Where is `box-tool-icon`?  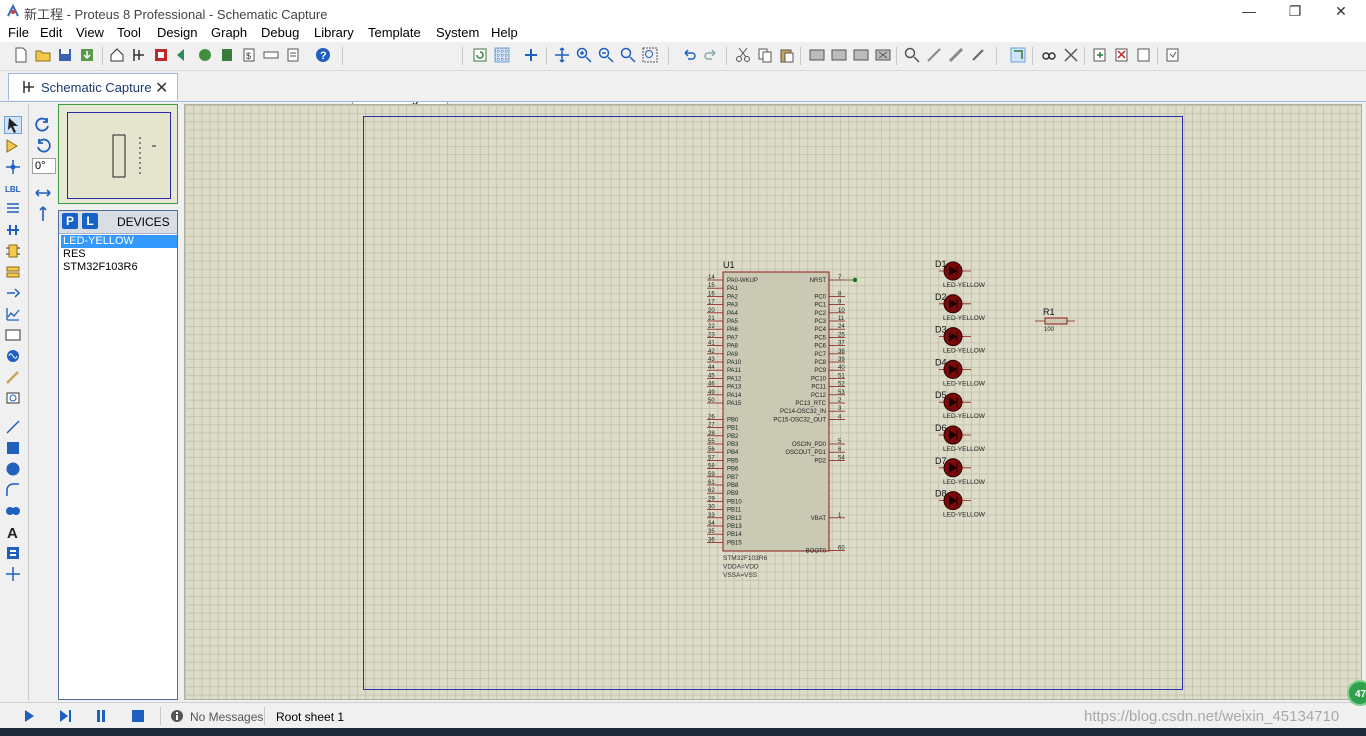
box-tool-icon is located at coordinates (13, 448).